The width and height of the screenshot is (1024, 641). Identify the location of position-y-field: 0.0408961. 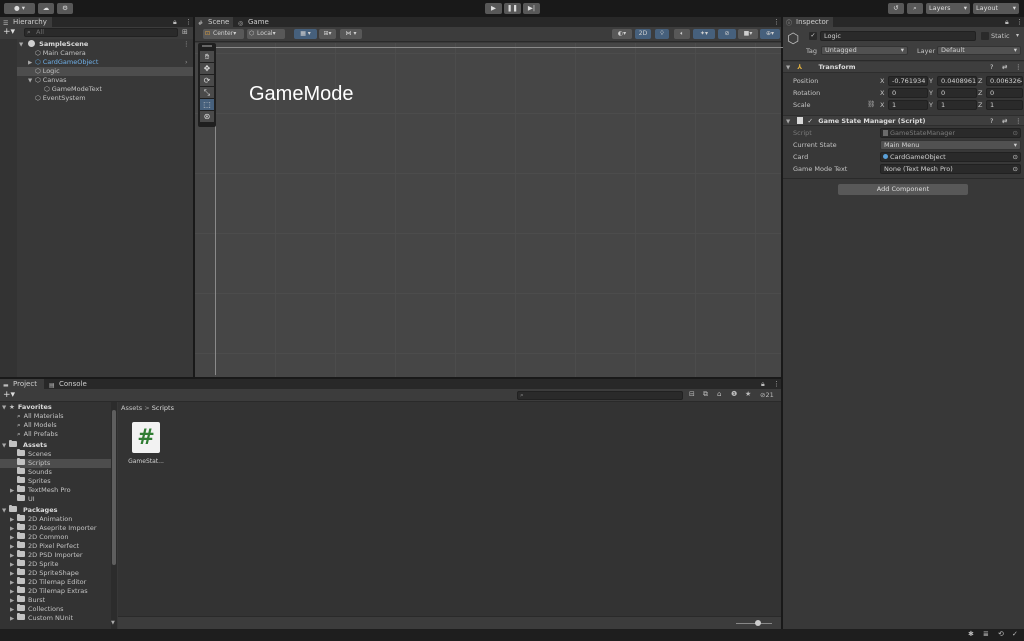
(957, 81).